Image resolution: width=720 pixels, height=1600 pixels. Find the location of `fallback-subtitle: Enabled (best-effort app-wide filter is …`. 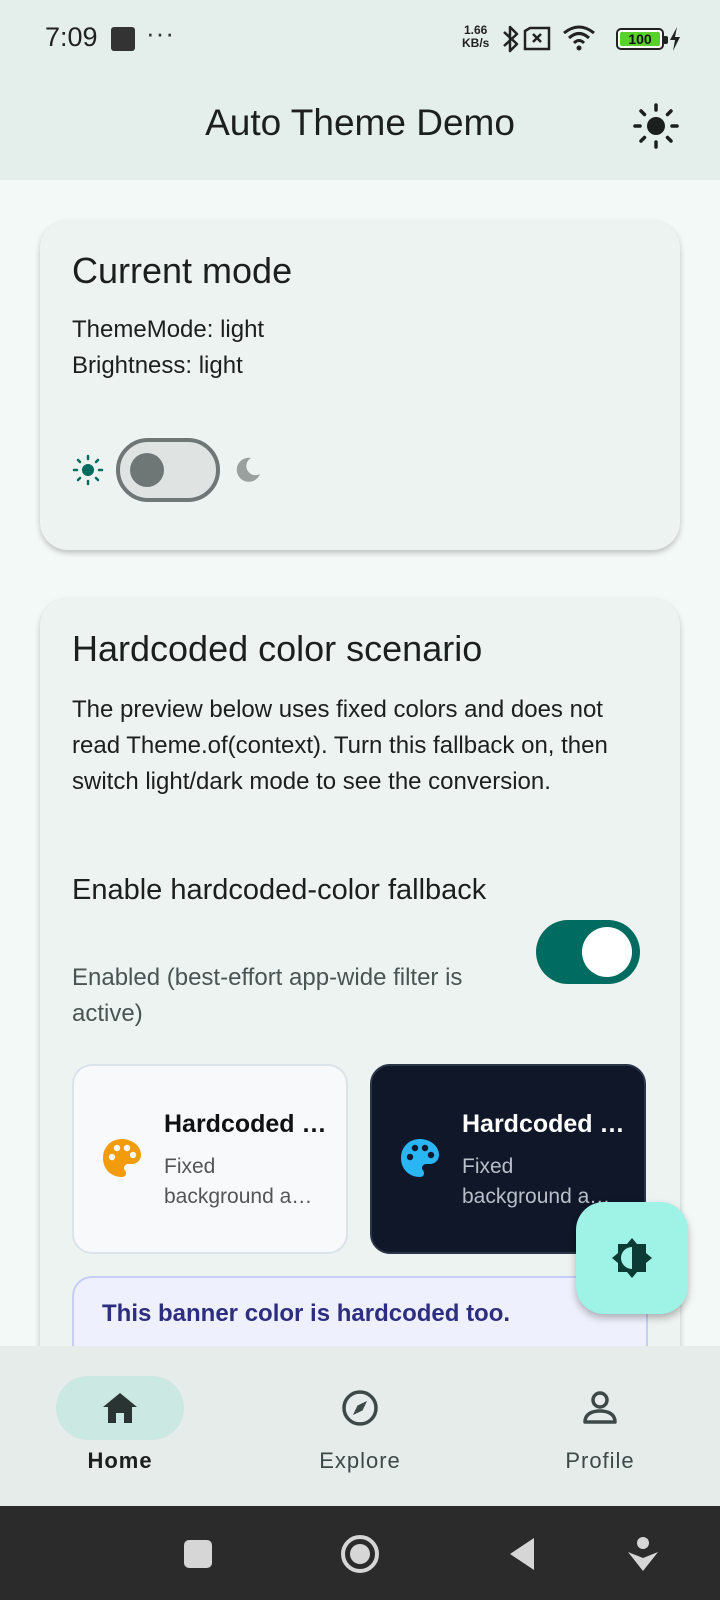

fallback-subtitle: Enabled (best-effort app-wide filter is … is located at coordinates (267, 995).